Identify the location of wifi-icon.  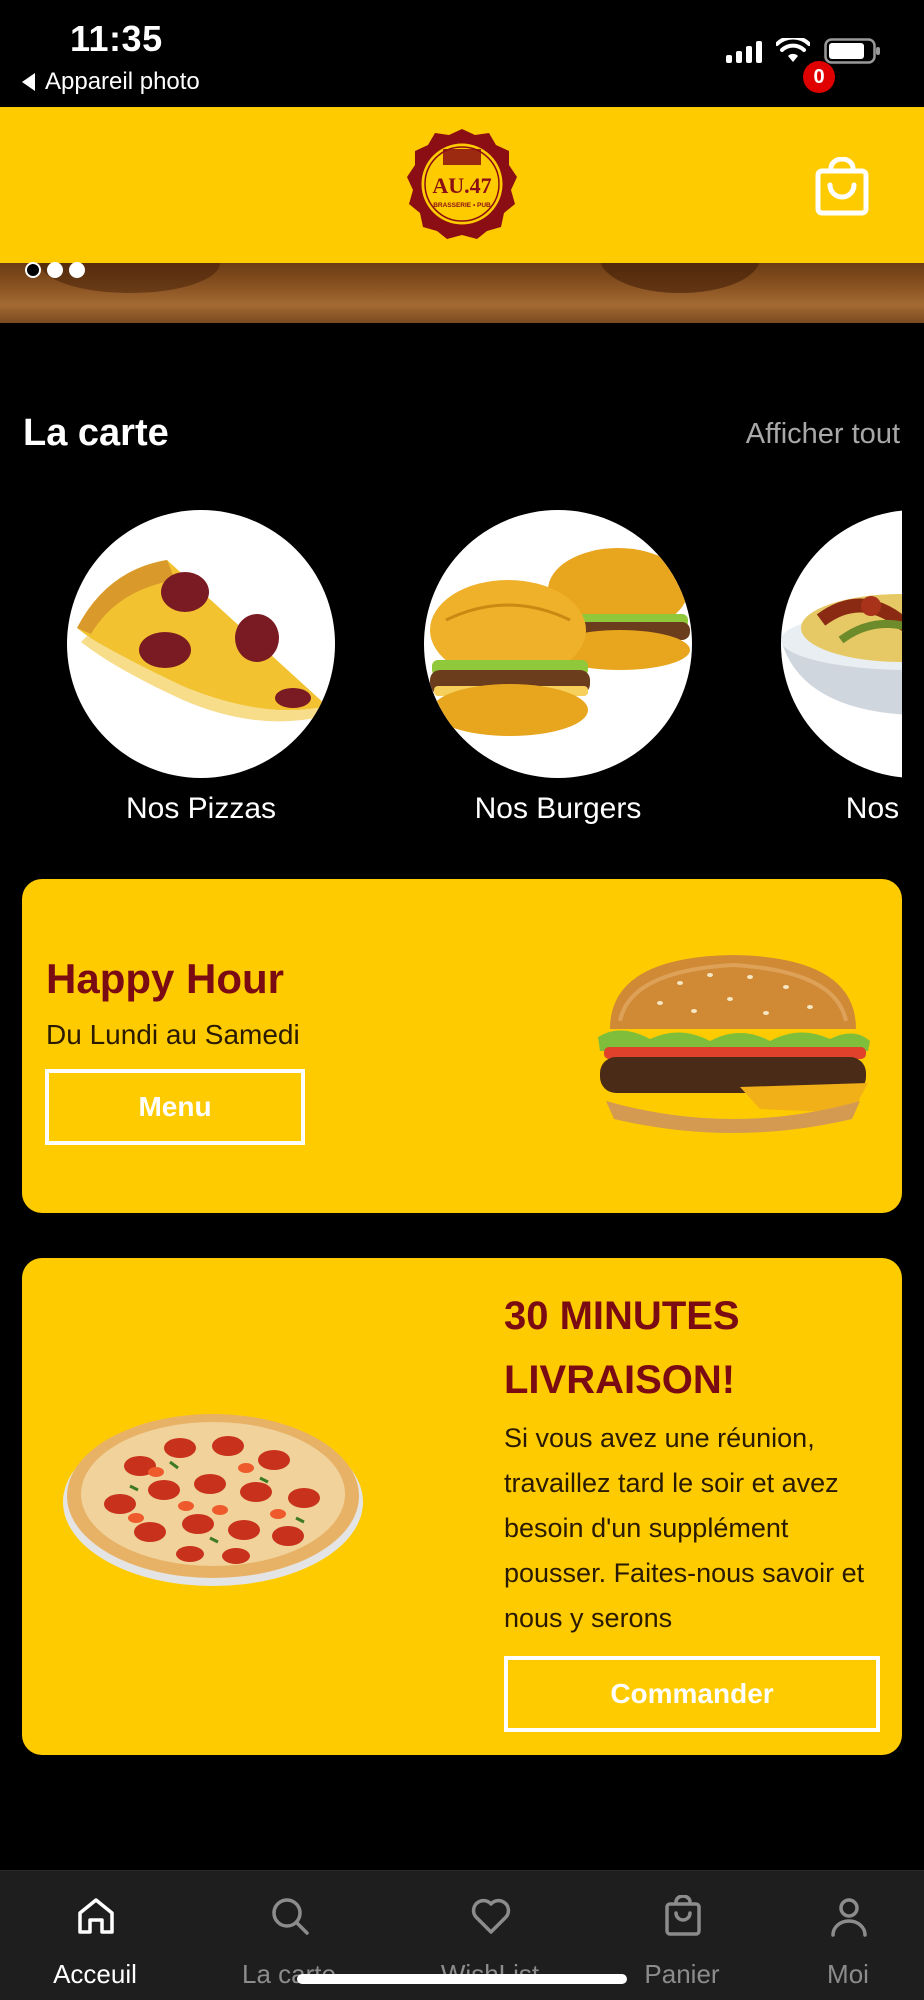
(793, 50).